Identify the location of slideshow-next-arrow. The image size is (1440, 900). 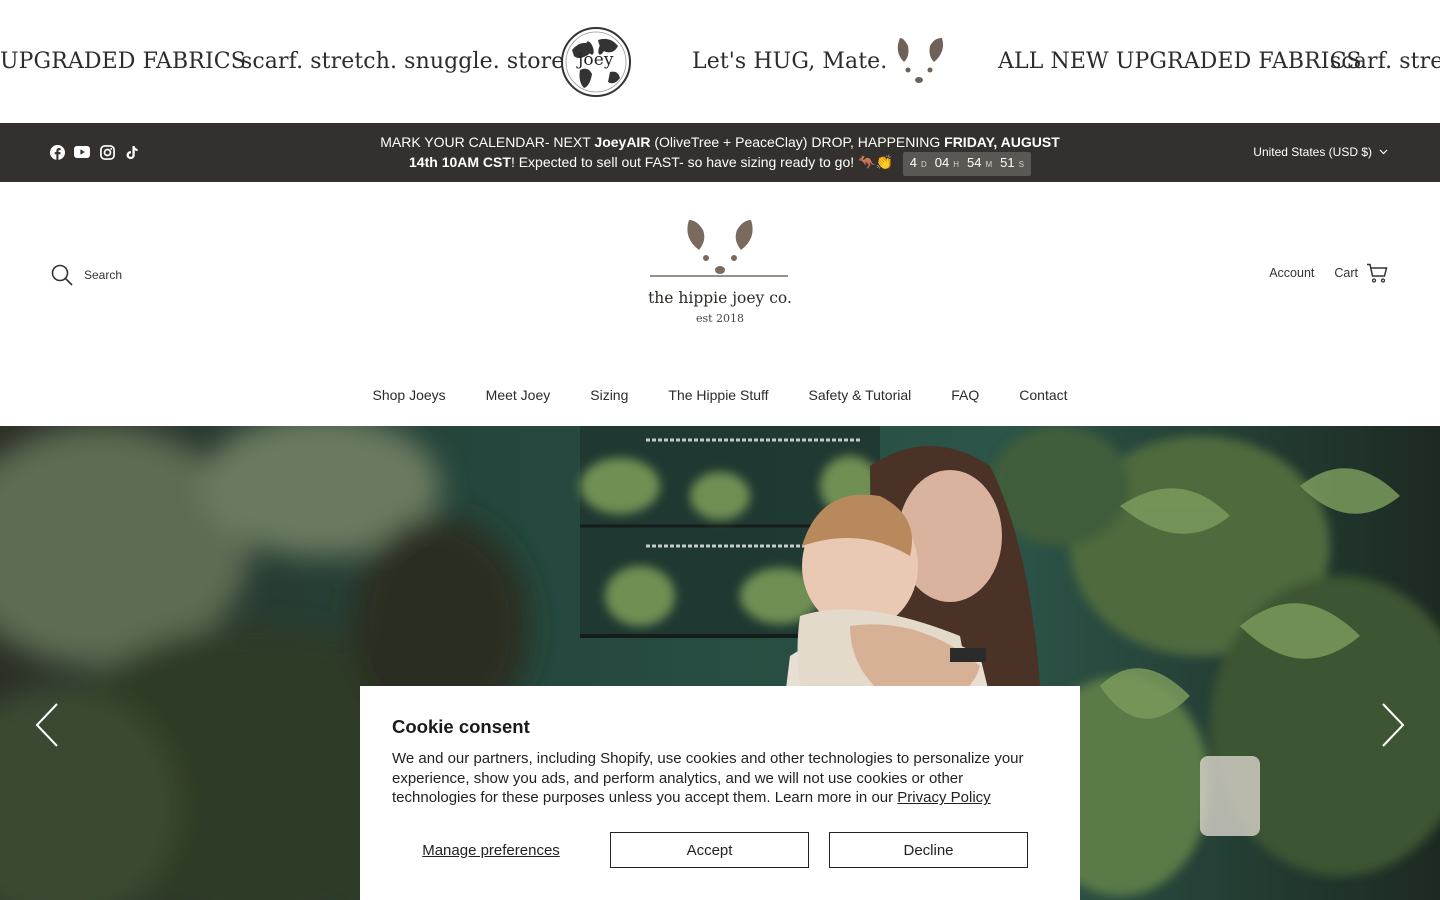
(1393, 725).